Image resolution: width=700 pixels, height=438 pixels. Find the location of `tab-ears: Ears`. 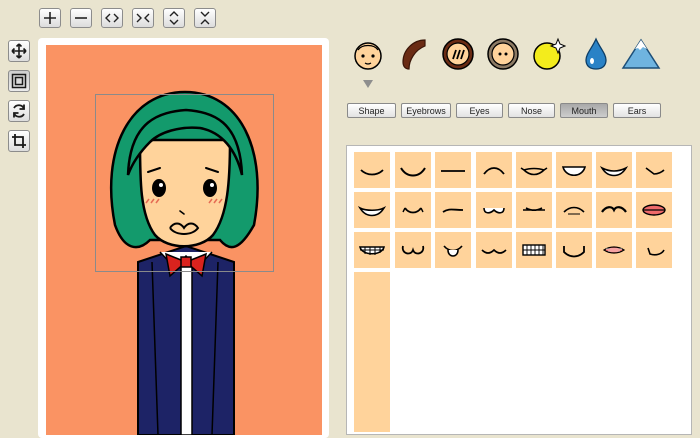

tab-ears: Ears is located at coordinates (637, 110).